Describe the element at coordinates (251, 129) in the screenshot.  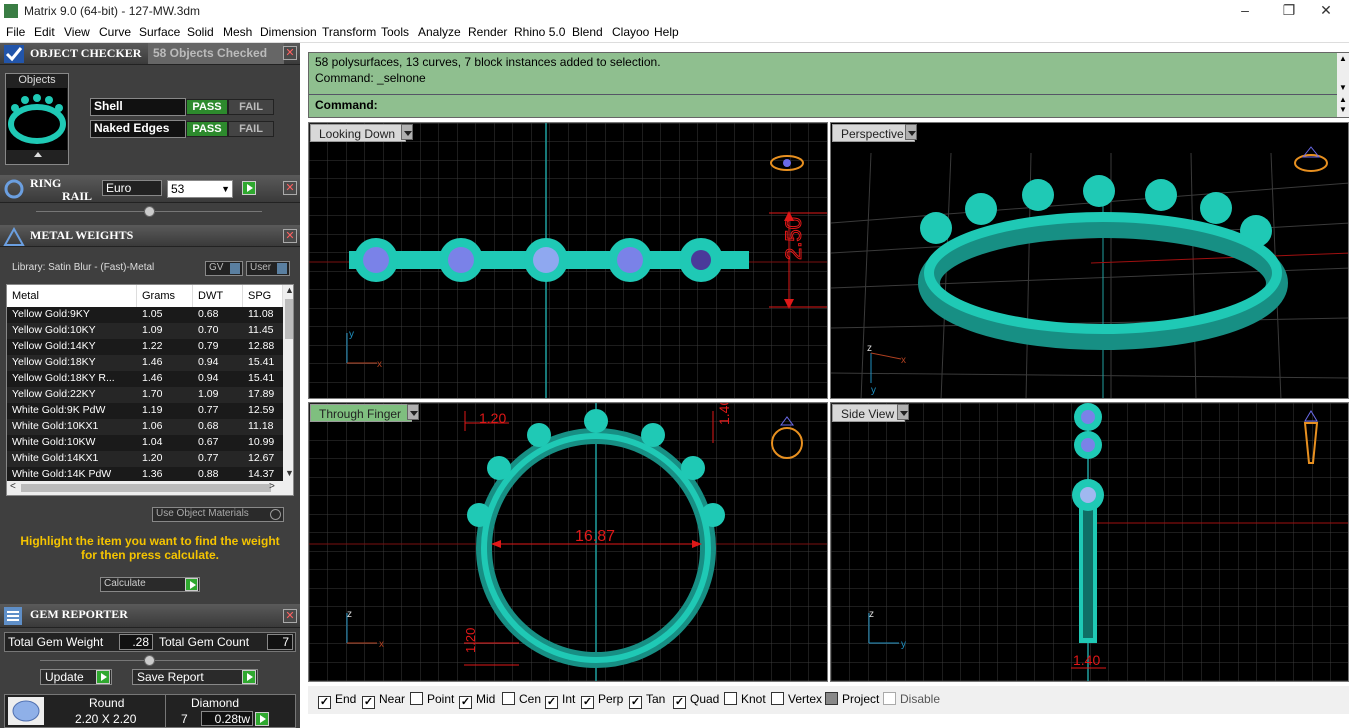
I see `naked-edges-fail-button: FAIL` at that location.